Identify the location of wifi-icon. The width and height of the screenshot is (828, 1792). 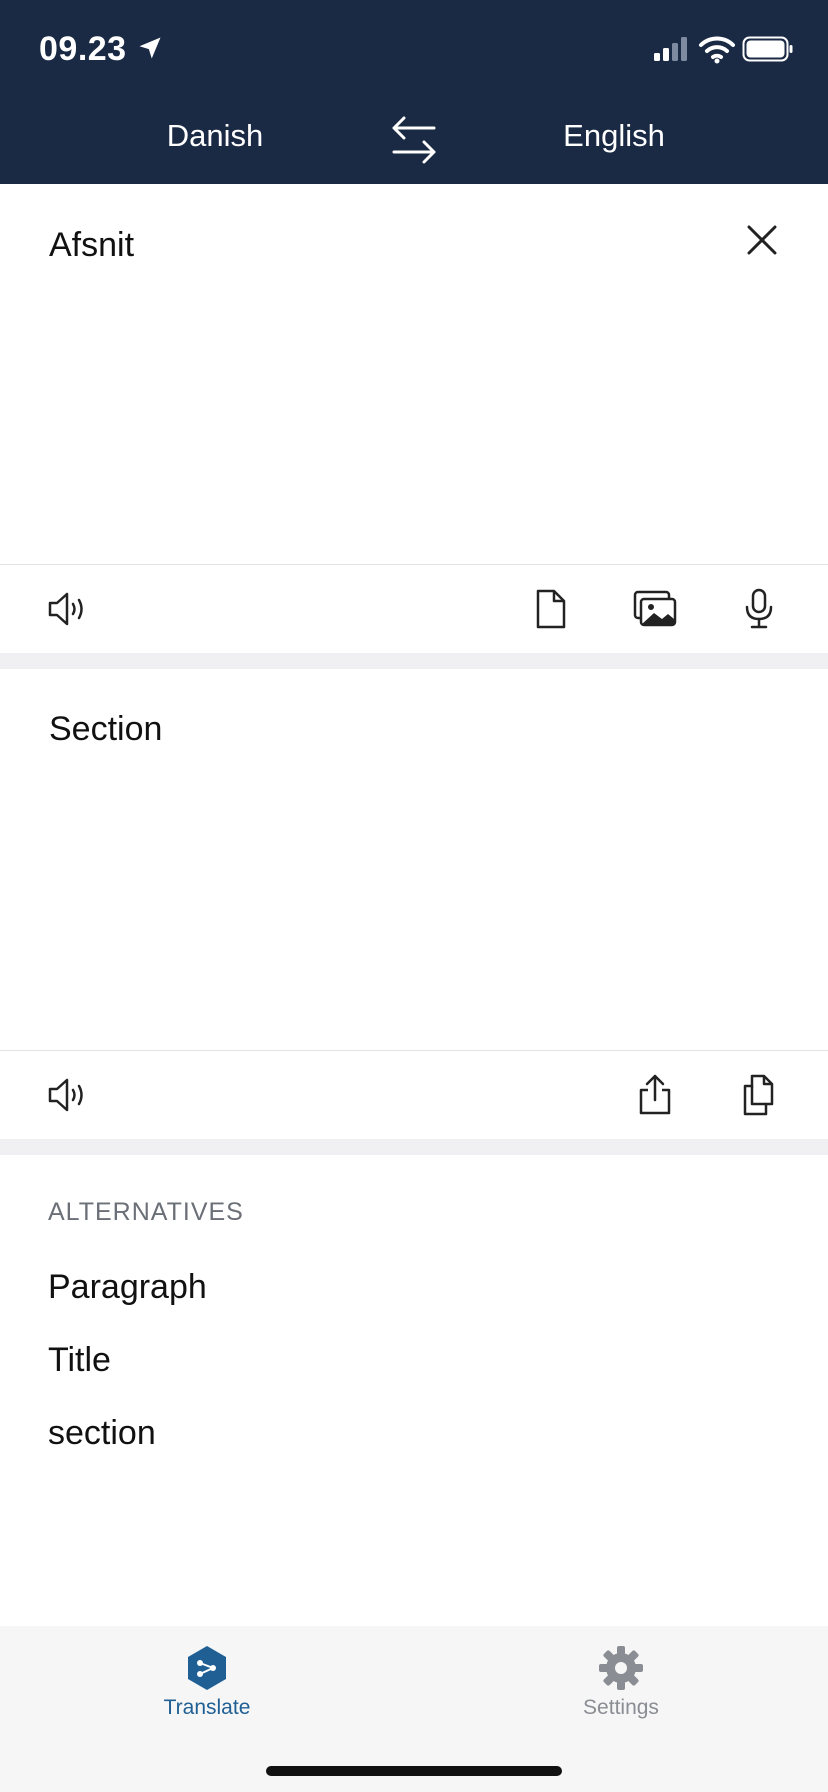
(717, 50).